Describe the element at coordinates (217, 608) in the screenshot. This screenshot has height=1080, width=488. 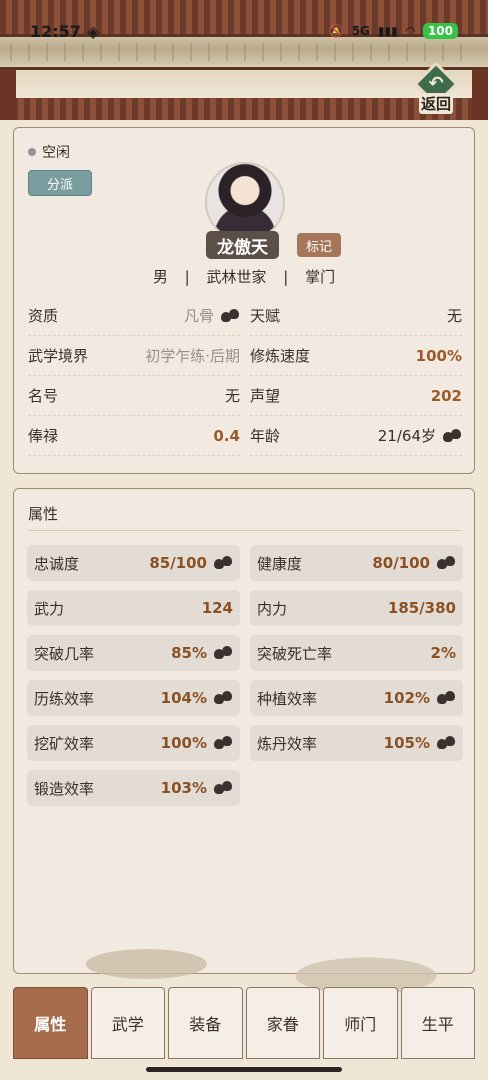
I see `attribute-value: 124` at that location.